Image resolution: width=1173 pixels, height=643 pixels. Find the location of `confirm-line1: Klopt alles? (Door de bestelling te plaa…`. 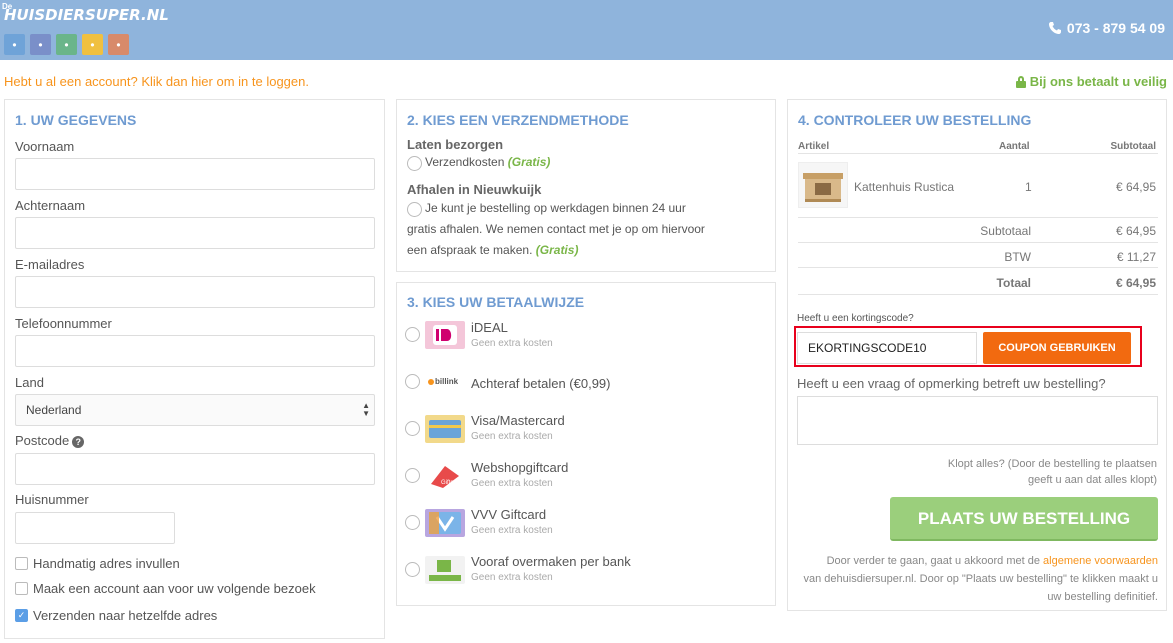

confirm-line1: Klopt alles? (Door de bestelling te plaa… is located at coordinates (1052, 464).